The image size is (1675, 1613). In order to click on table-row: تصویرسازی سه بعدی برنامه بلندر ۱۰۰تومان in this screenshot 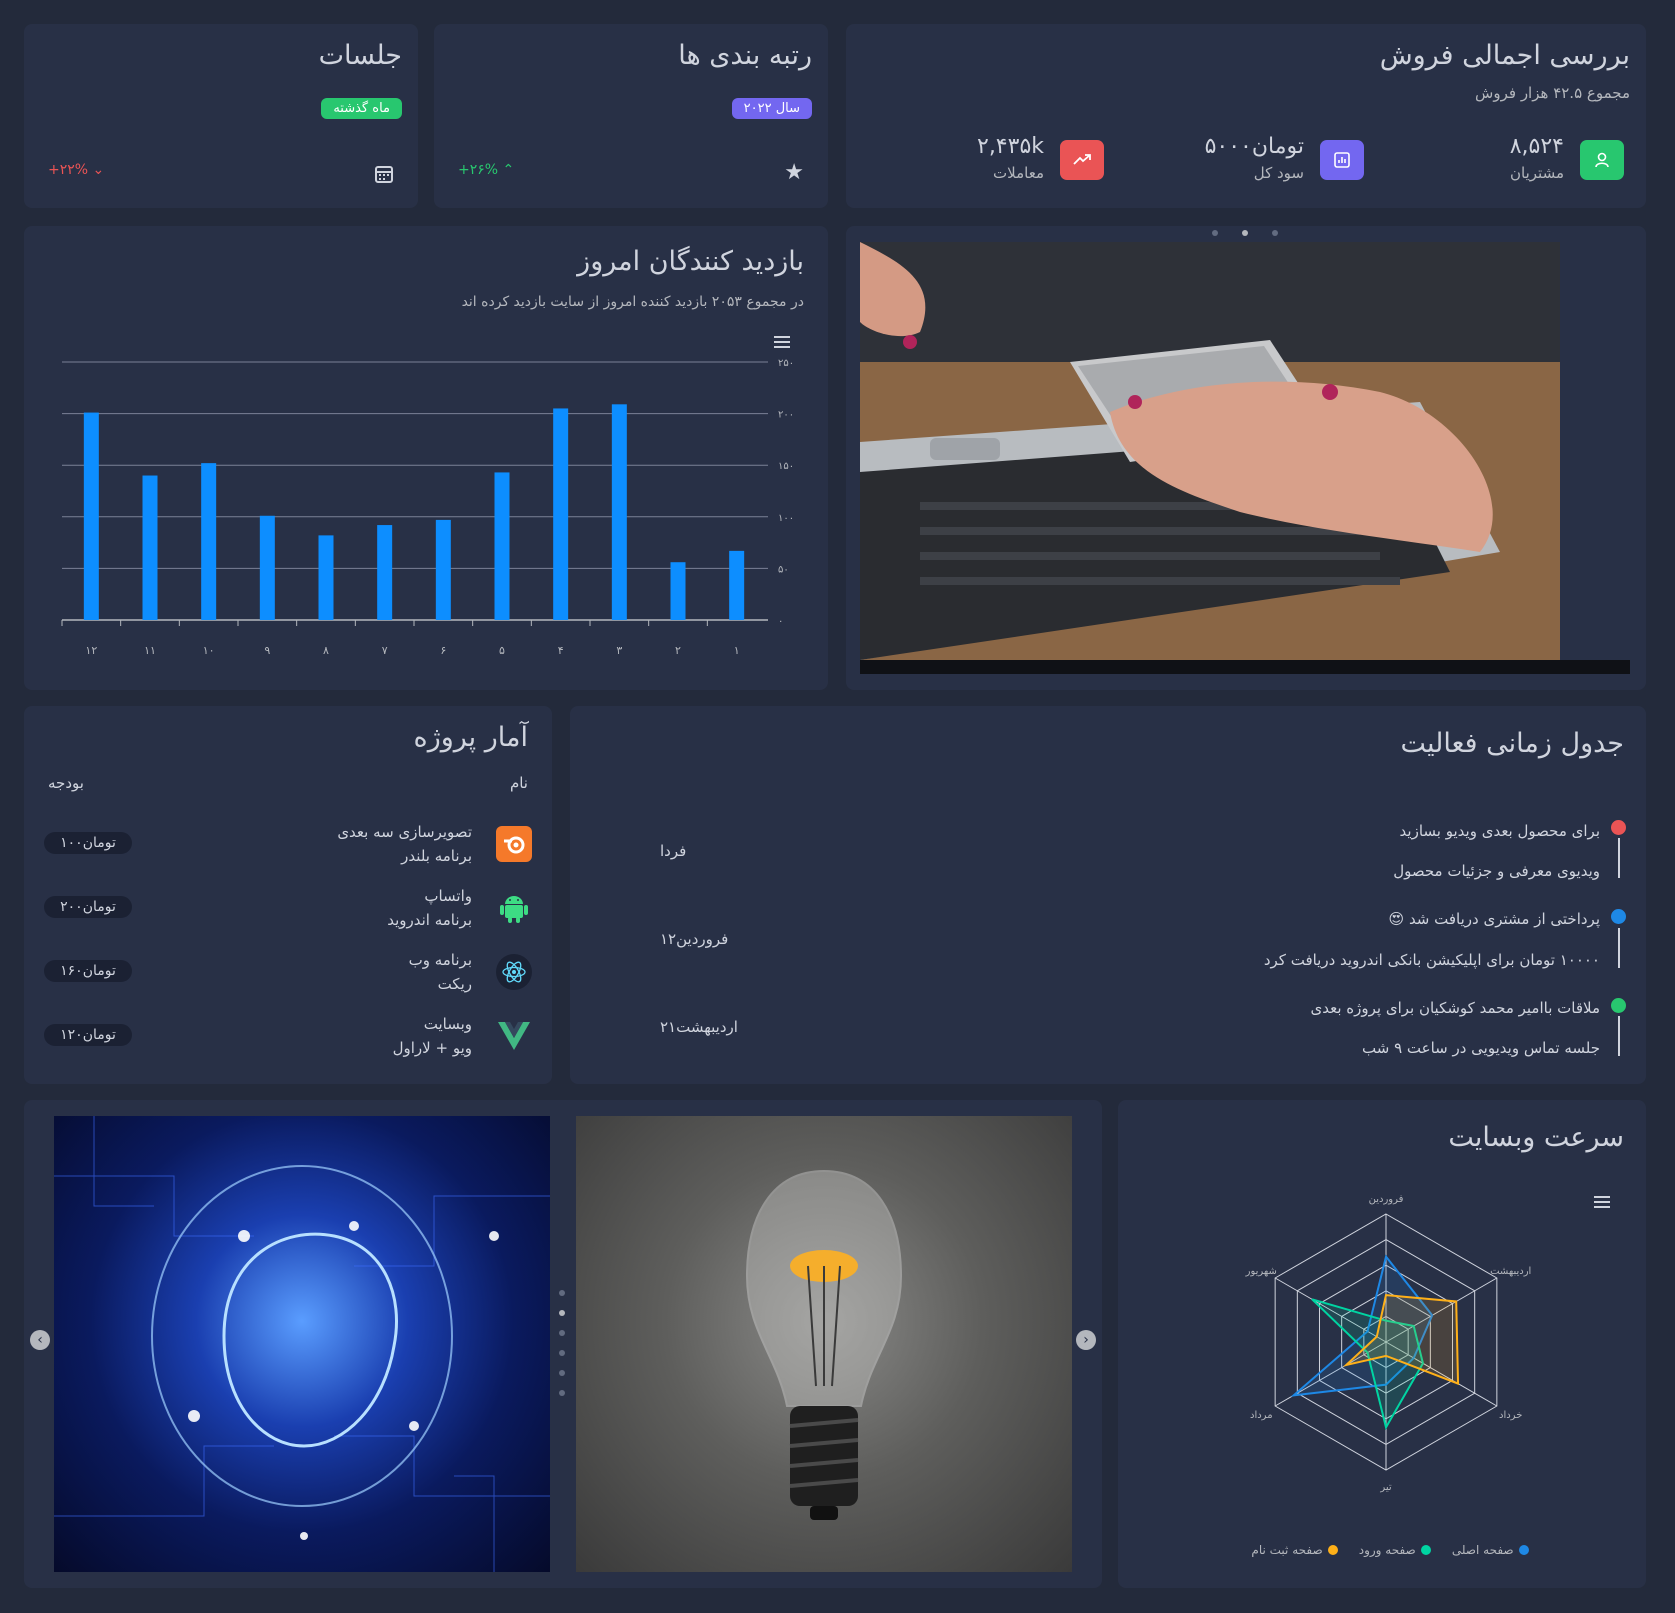, I will do `click(288, 844)`.